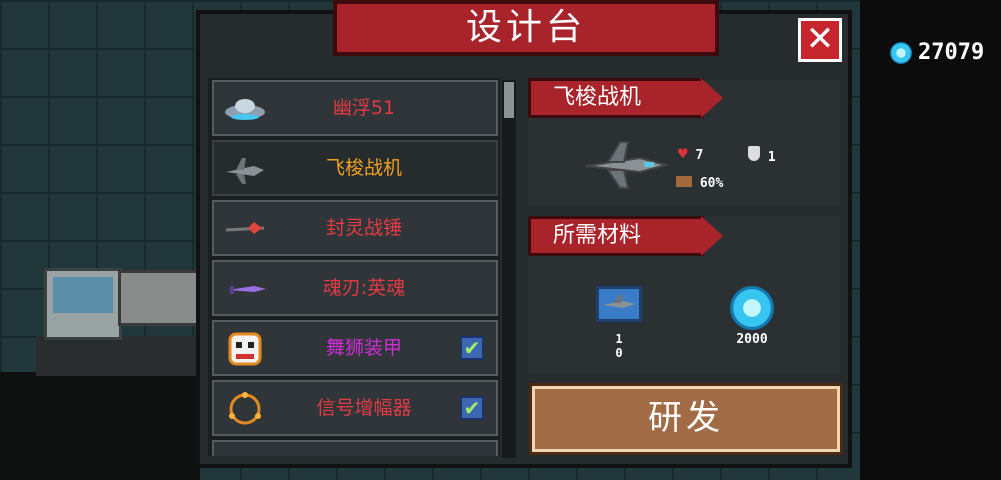 This screenshot has height=480, width=1001. I want to click on item-name: 魂刃:英魂, so click(364, 288).